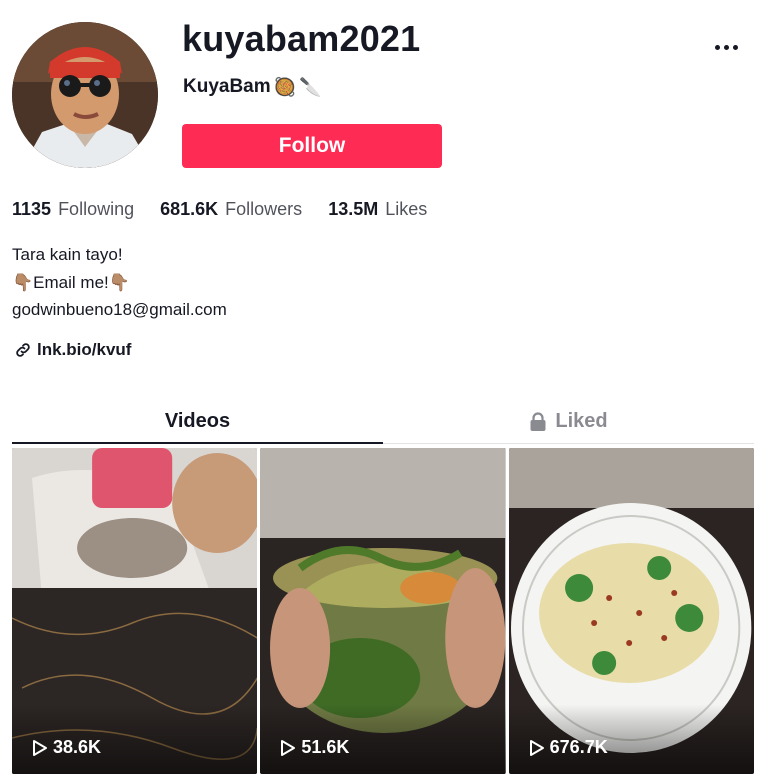 This screenshot has height=774, width=770. I want to click on stat-likes: 13.5M Likes, so click(377, 209).